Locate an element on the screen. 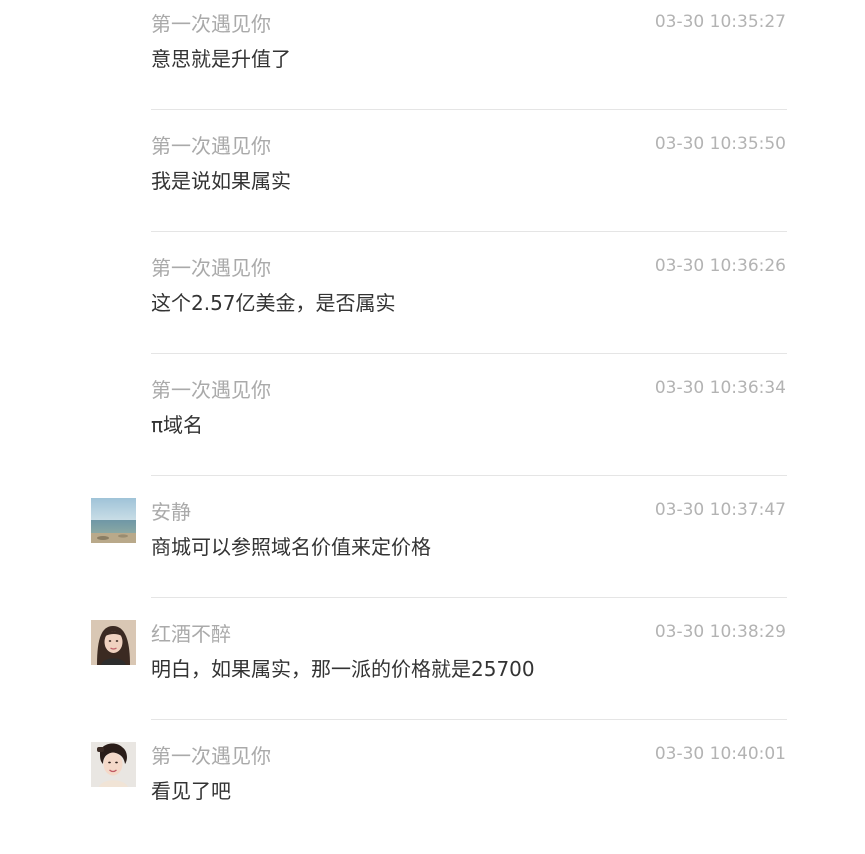  message-timestamp: 03-30 10:36:34 is located at coordinates (720, 388).